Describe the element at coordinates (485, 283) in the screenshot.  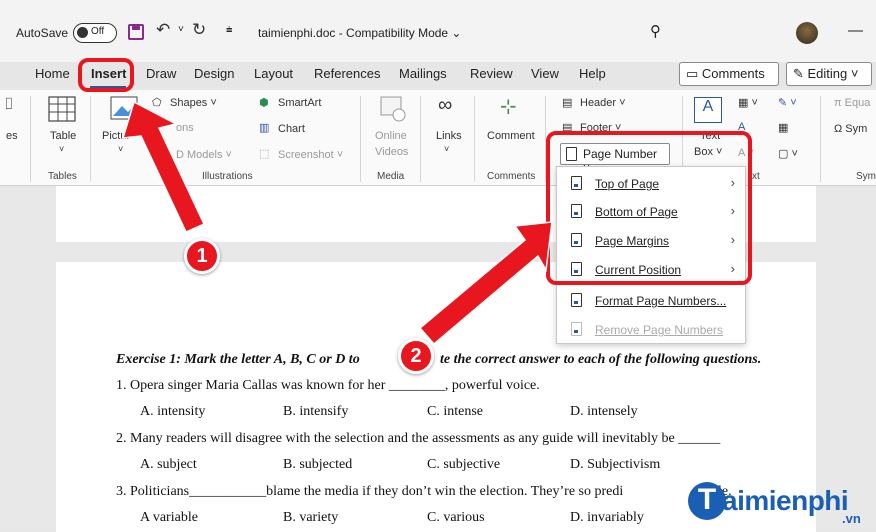
I see `arrow-to-page-number-menu` at that location.